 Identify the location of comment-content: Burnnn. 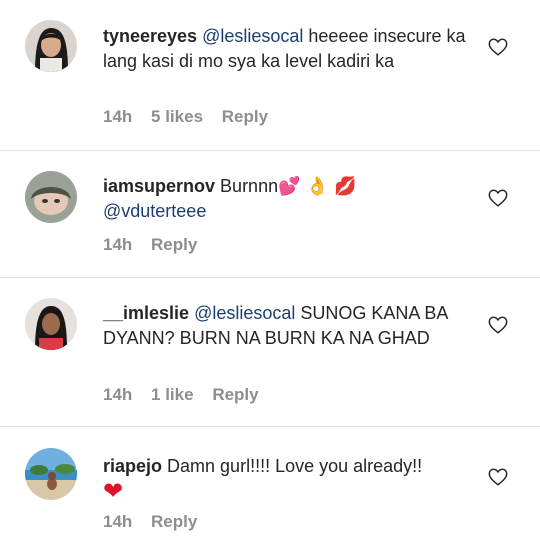
(247, 186).